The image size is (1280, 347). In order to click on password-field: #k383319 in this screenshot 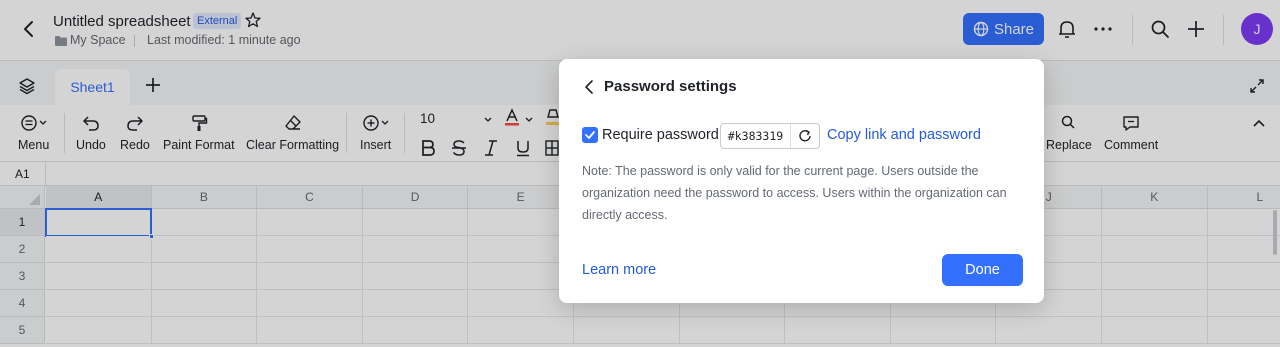, I will do `click(770, 136)`.